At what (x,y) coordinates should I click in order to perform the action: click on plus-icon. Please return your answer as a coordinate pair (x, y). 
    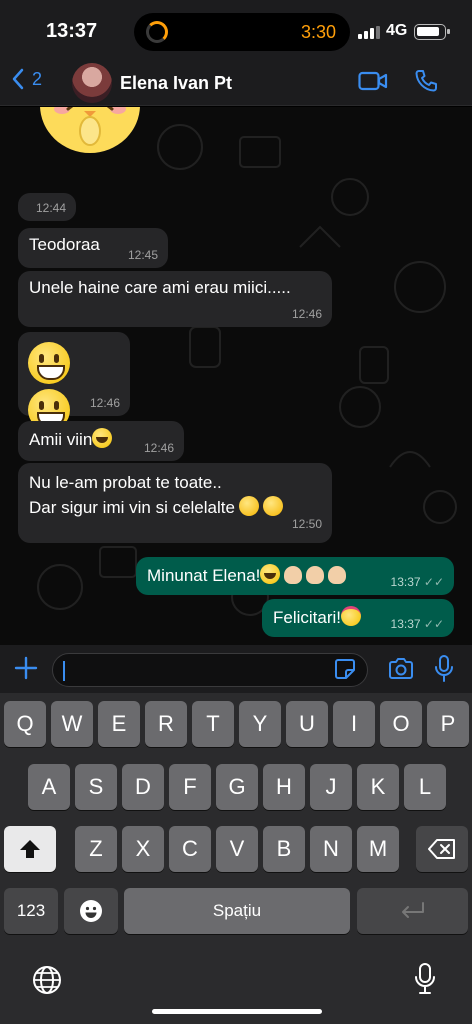
    Looking at the image, I should click on (26, 668).